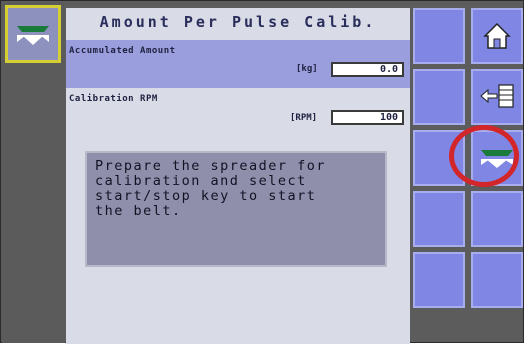  Describe the element at coordinates (367, 69) in the screenshot. I see `accumulated-amount-field: 0.0` at that location.